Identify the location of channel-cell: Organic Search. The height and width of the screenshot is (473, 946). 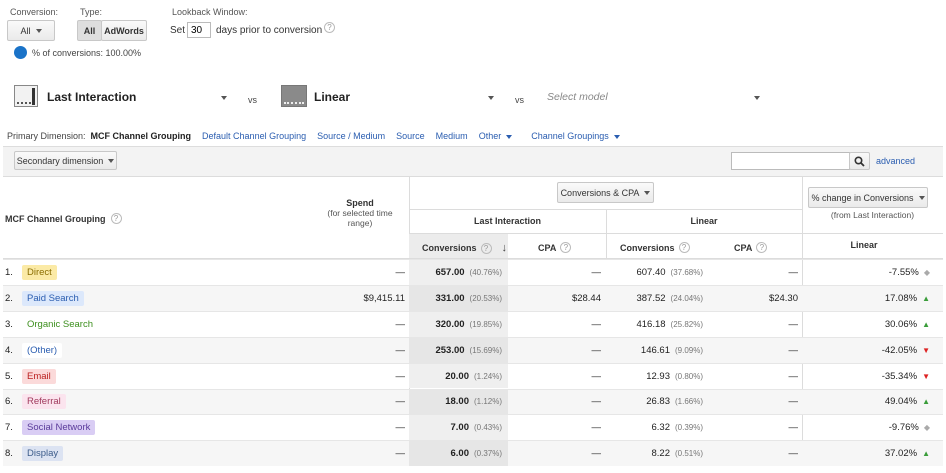
(60, 324).